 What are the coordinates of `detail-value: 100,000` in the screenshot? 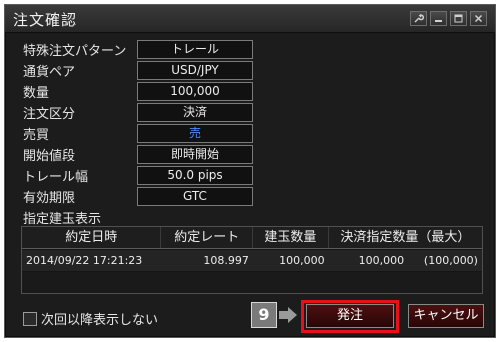 It's located at (195, 91).